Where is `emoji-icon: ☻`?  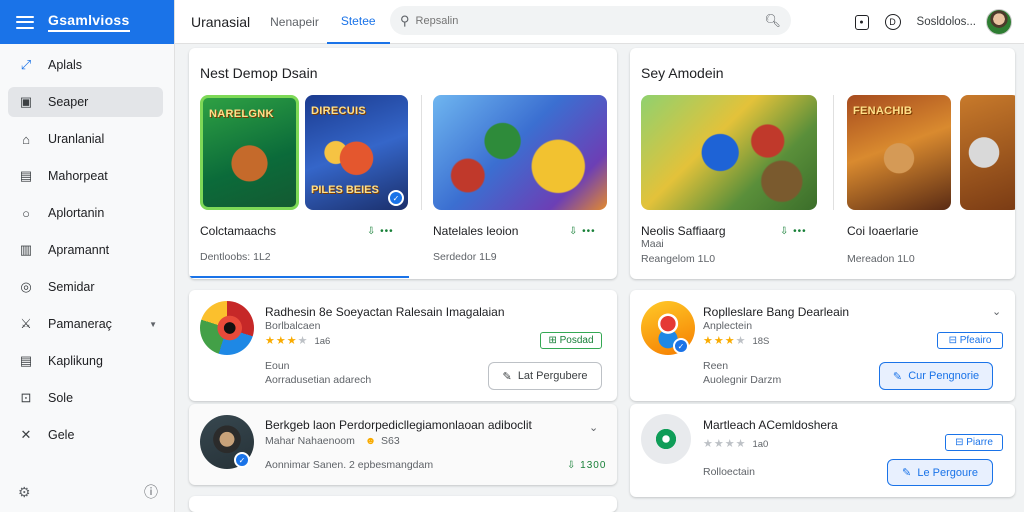 emoji-icon: ☻ is located at coordinates (371, 441).